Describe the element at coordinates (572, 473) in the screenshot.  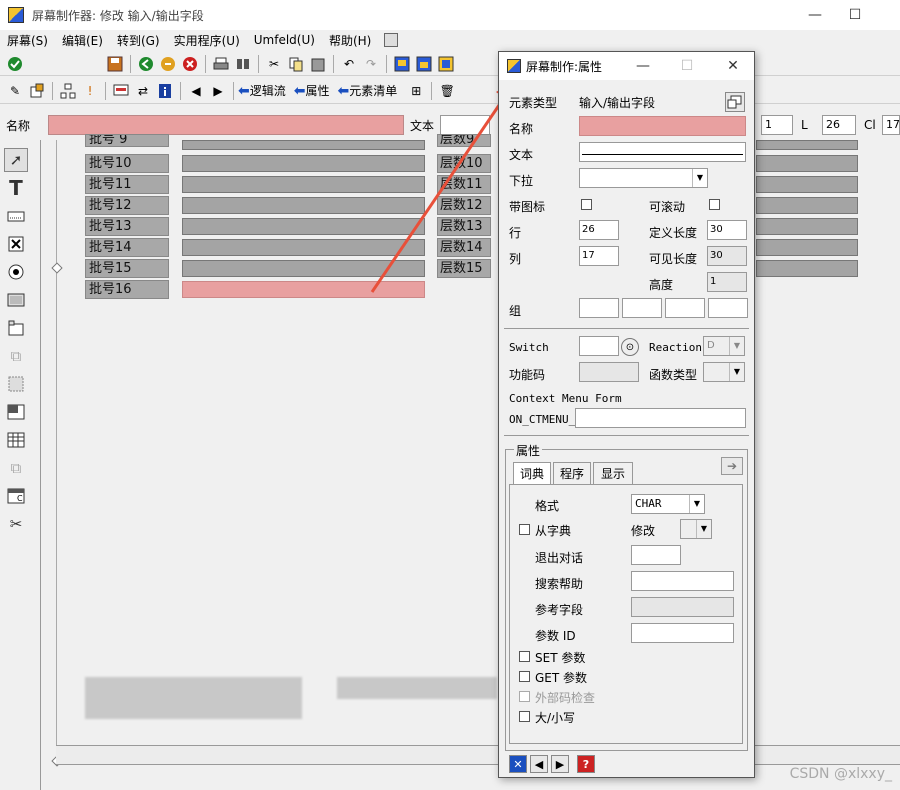
I see `tab-program: 程序` at that location.